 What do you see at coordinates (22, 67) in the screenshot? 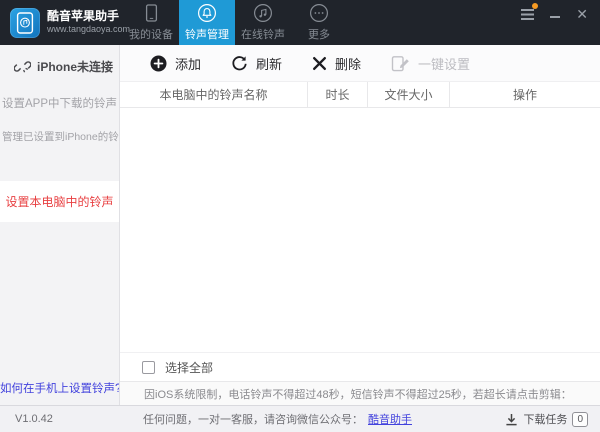
I see `disconnected-link-icon` at bounding box center [22, 67].